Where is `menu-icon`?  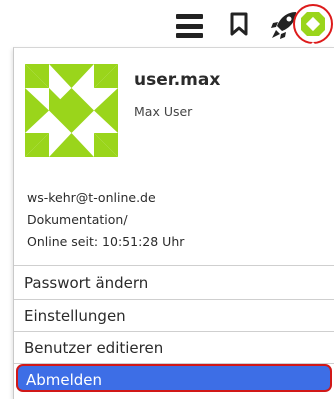
menu-icon is located at coordinates (189, 26).